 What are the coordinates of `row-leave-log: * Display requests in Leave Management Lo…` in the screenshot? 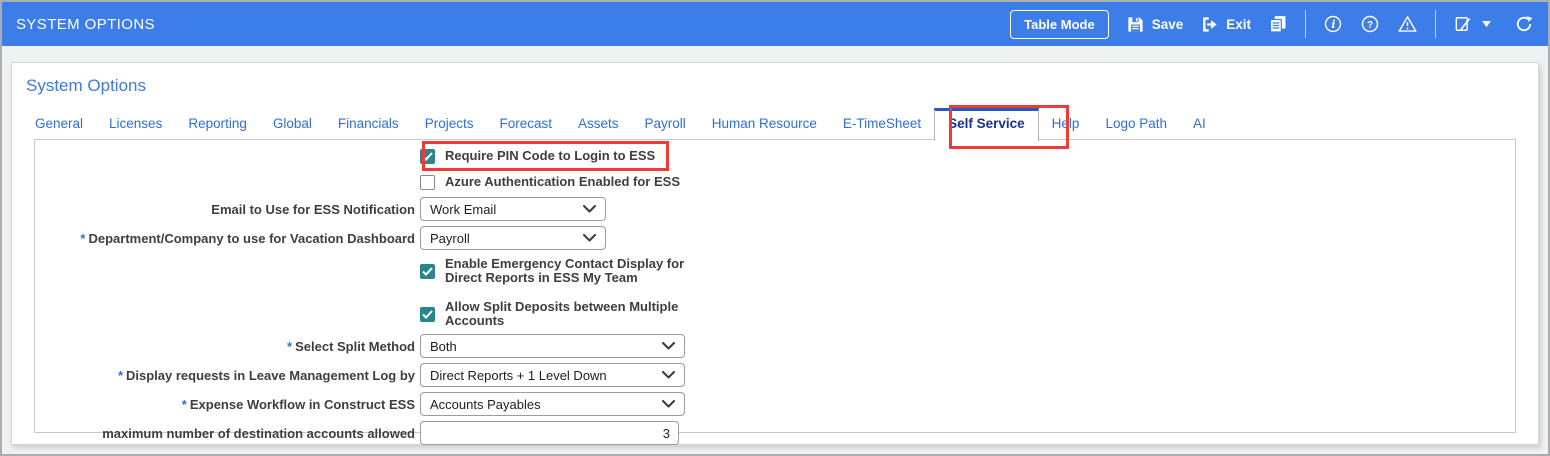 It's located at (775, 375).